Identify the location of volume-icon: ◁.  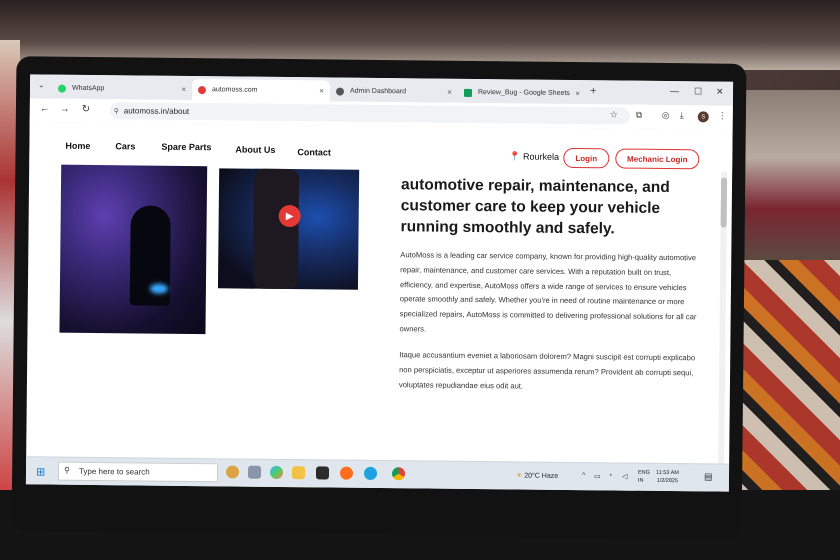
(624, 477).